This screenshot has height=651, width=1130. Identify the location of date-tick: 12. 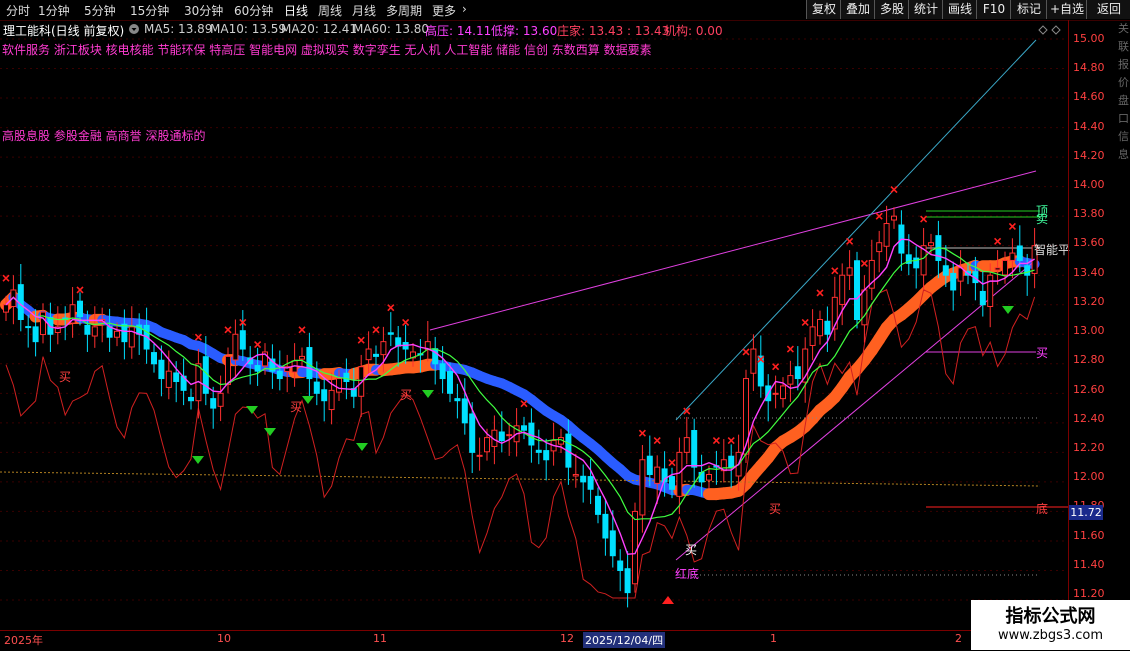
(567, 638).